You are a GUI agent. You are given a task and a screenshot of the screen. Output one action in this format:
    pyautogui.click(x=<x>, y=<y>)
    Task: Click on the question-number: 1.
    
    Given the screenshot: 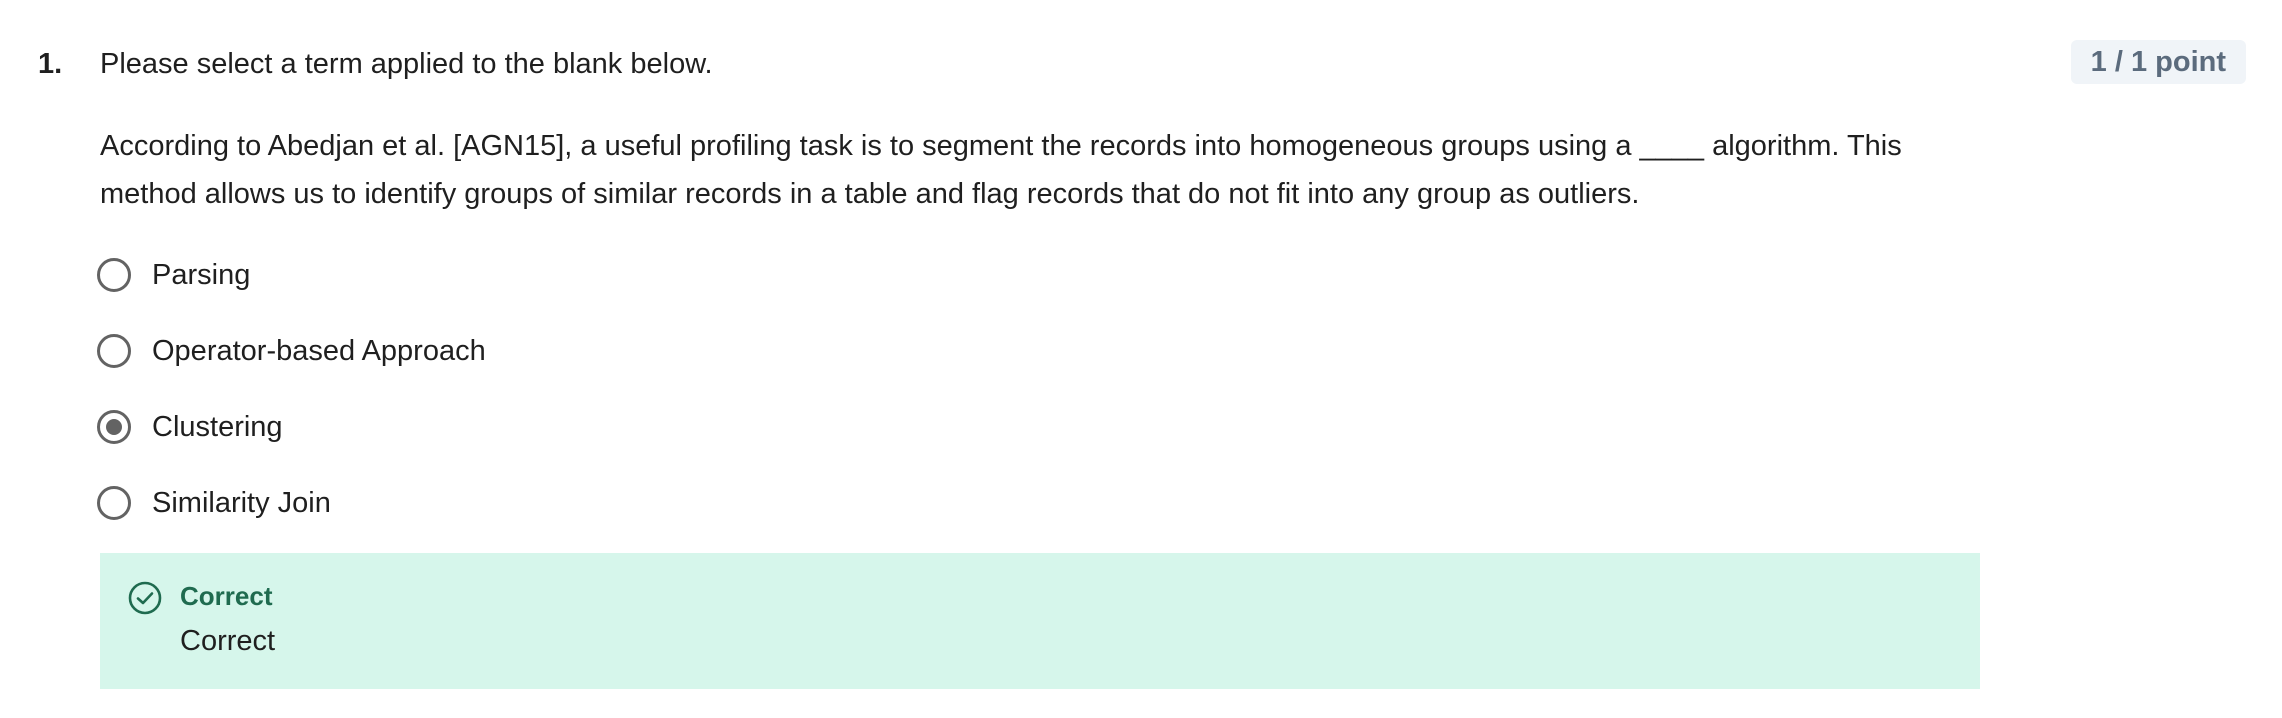 What is the action you would take?
    pyautogui.click(x=50, y=64)
    